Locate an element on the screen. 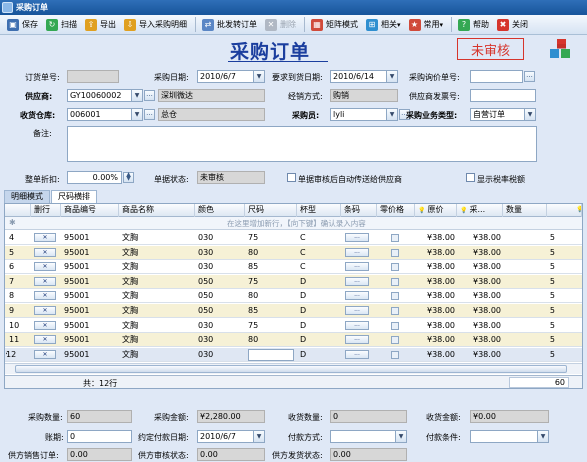 This screenshot has width=587, height=462. purchase-date-field: 2010/6/7 ▼ is located at coordinates (231, 76).